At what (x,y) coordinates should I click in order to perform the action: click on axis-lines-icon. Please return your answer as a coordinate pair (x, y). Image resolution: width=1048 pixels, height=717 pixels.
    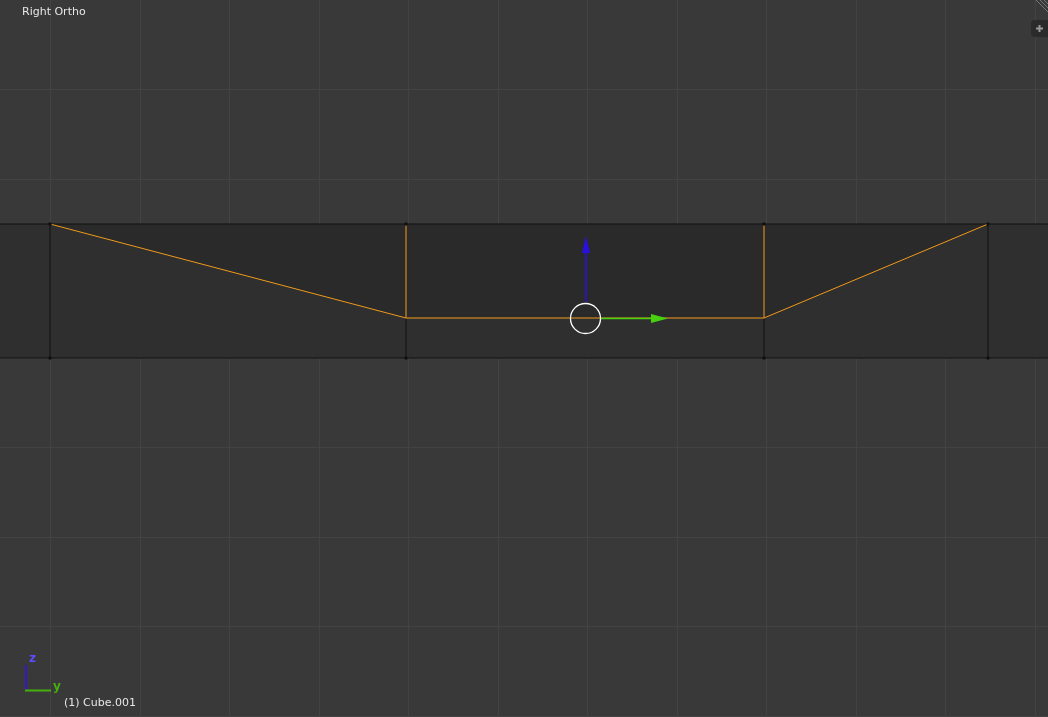
    Looking at the image, I should click on (38, 678).